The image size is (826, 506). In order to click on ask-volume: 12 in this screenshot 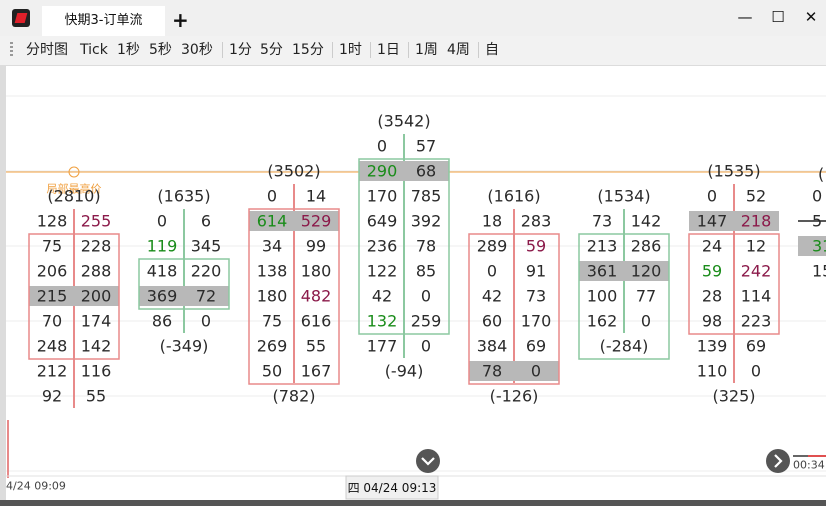, I will do `click(756, 246)`.